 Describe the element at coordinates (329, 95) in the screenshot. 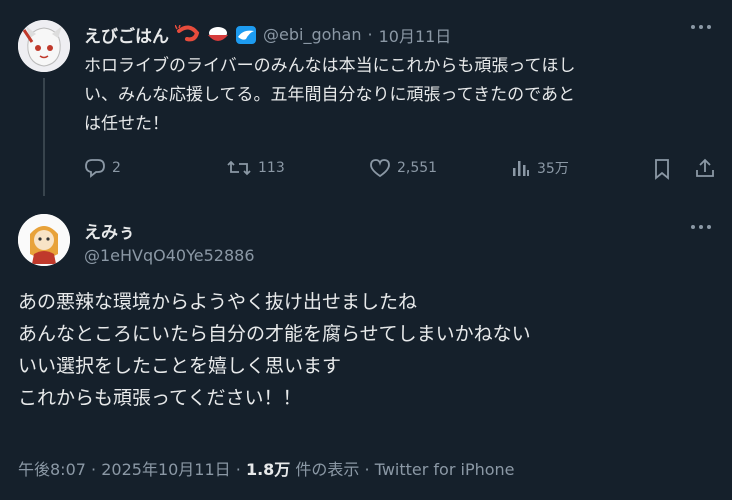

I see `text-line: い、みんな応援してる。五年間自分なりに頑張ってきたのであと` at that location.